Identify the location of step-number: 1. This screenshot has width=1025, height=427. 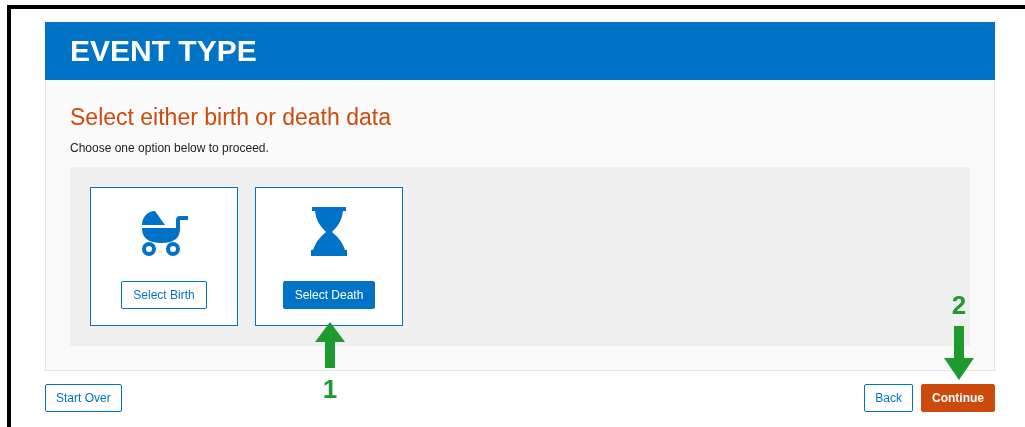
(330, 389).